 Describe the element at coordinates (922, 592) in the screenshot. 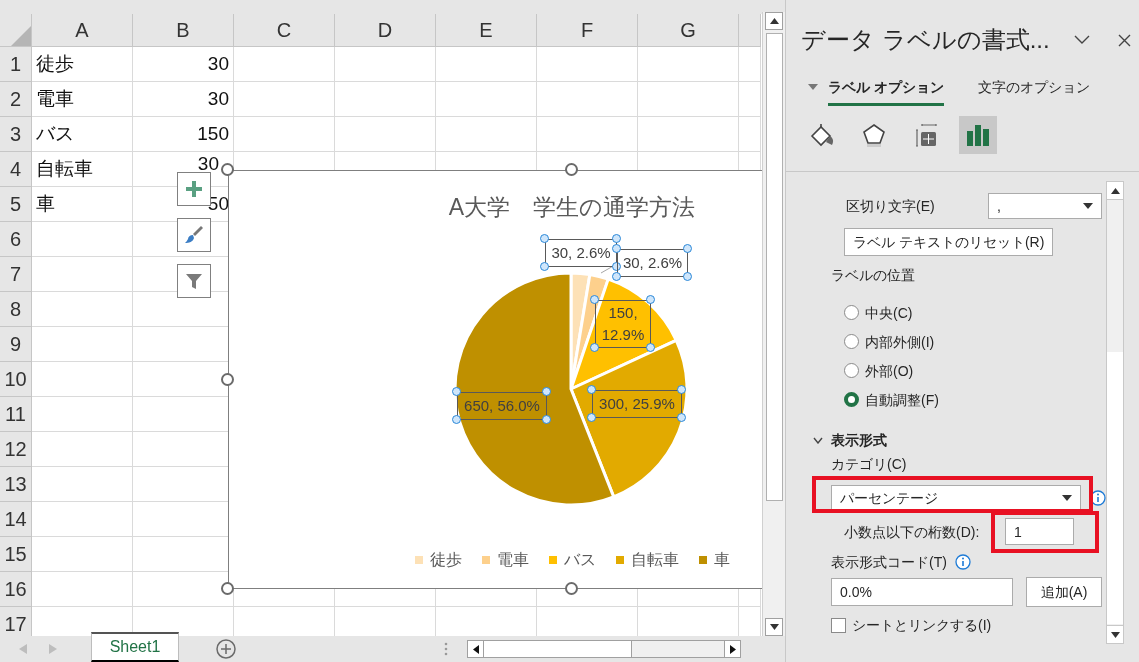

I see `format-code-field: 0.0%` at that location.